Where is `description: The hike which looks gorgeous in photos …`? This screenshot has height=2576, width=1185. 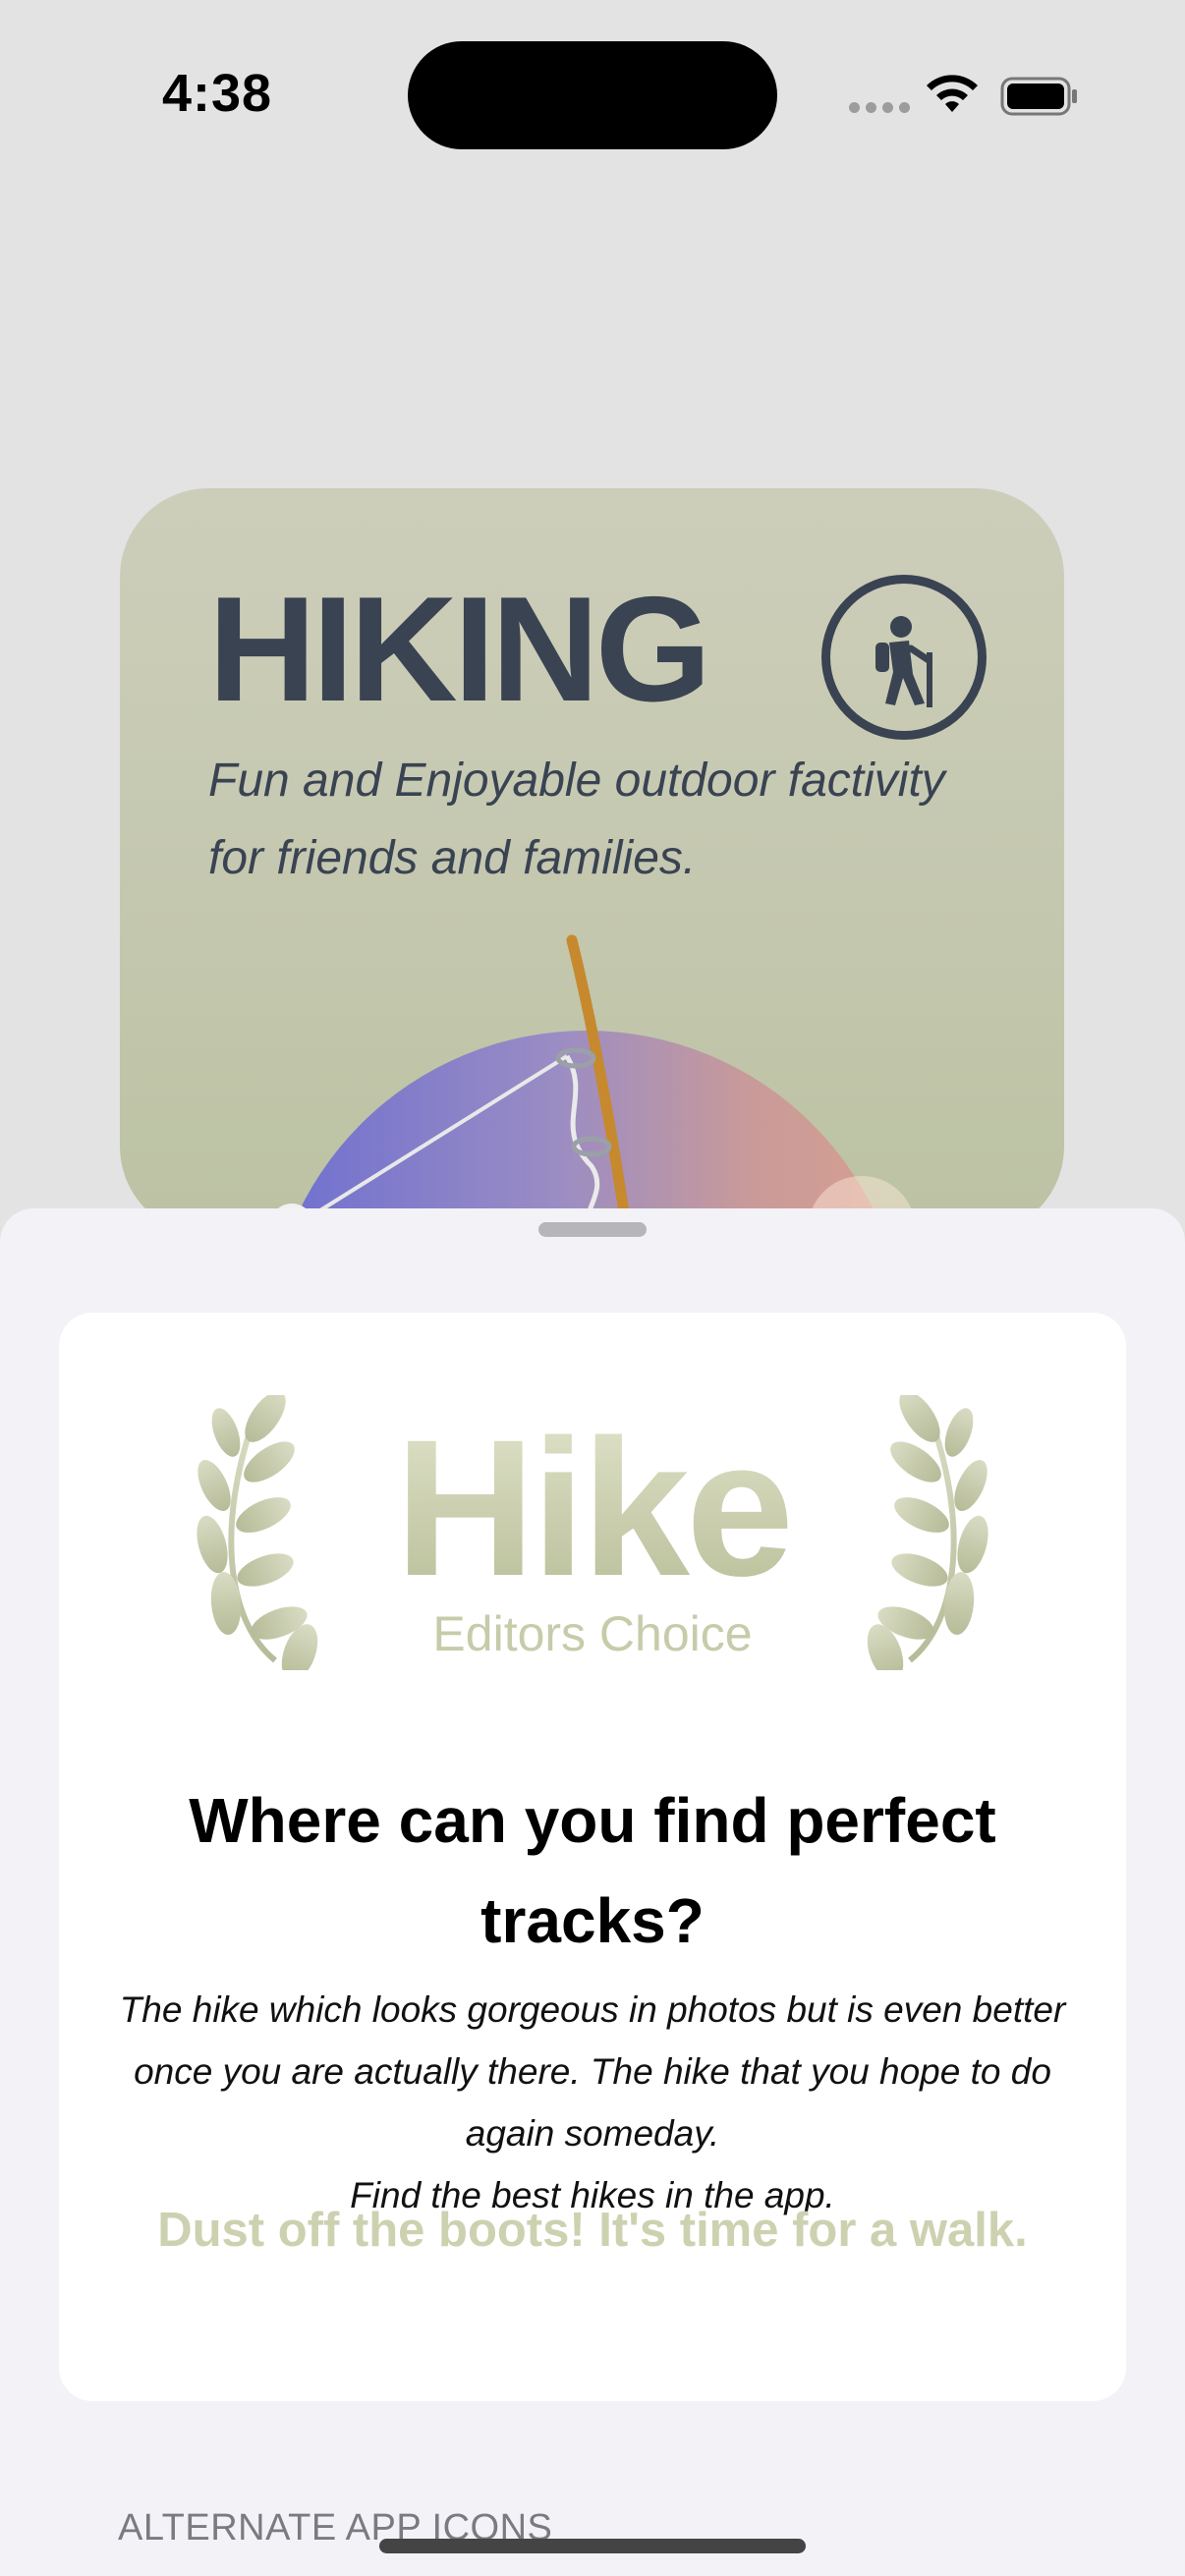 description: The hike which looks gorgeous in photos … is located at coordinates (592, 2102).